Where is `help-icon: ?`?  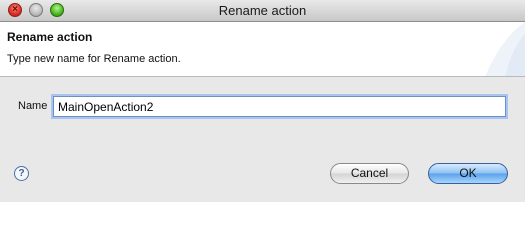
help-icon: ? is located at coordinates (21, 173).